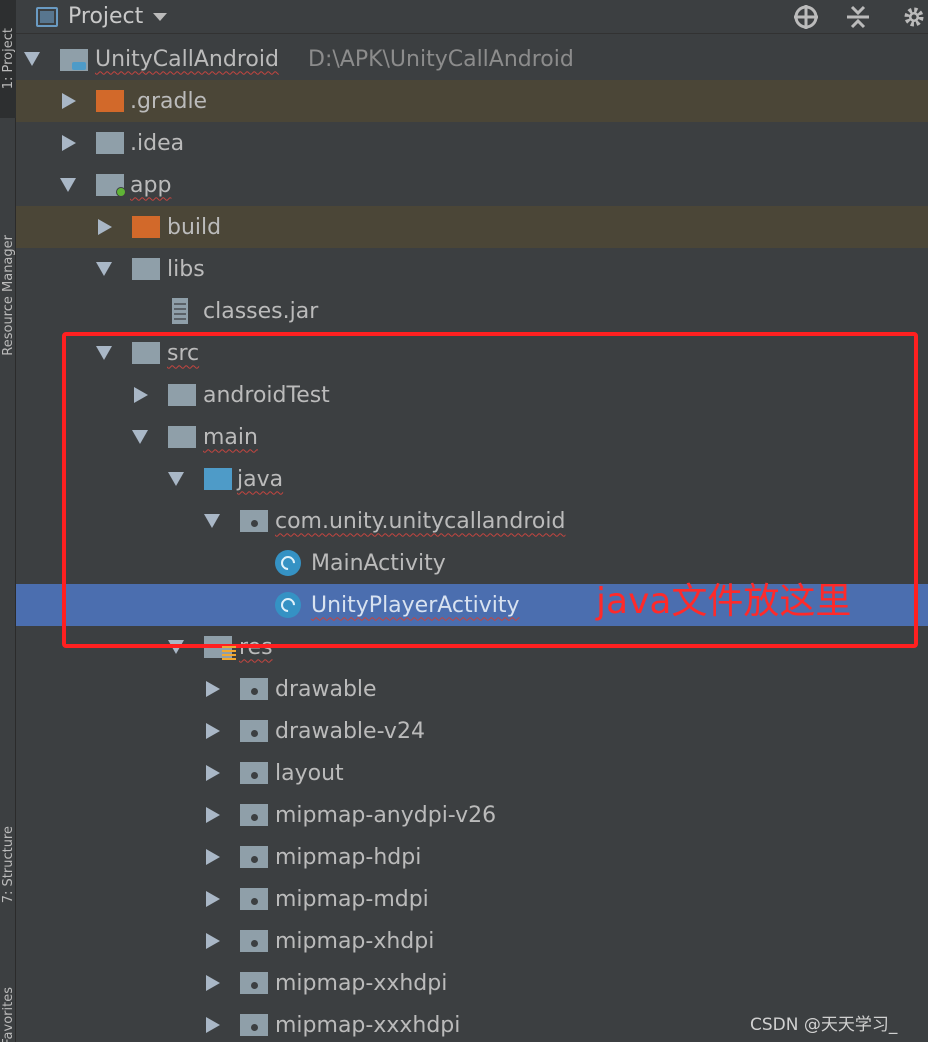 The image size is (928, 1042). I want to click on locate-file-button, so click(806, 17).